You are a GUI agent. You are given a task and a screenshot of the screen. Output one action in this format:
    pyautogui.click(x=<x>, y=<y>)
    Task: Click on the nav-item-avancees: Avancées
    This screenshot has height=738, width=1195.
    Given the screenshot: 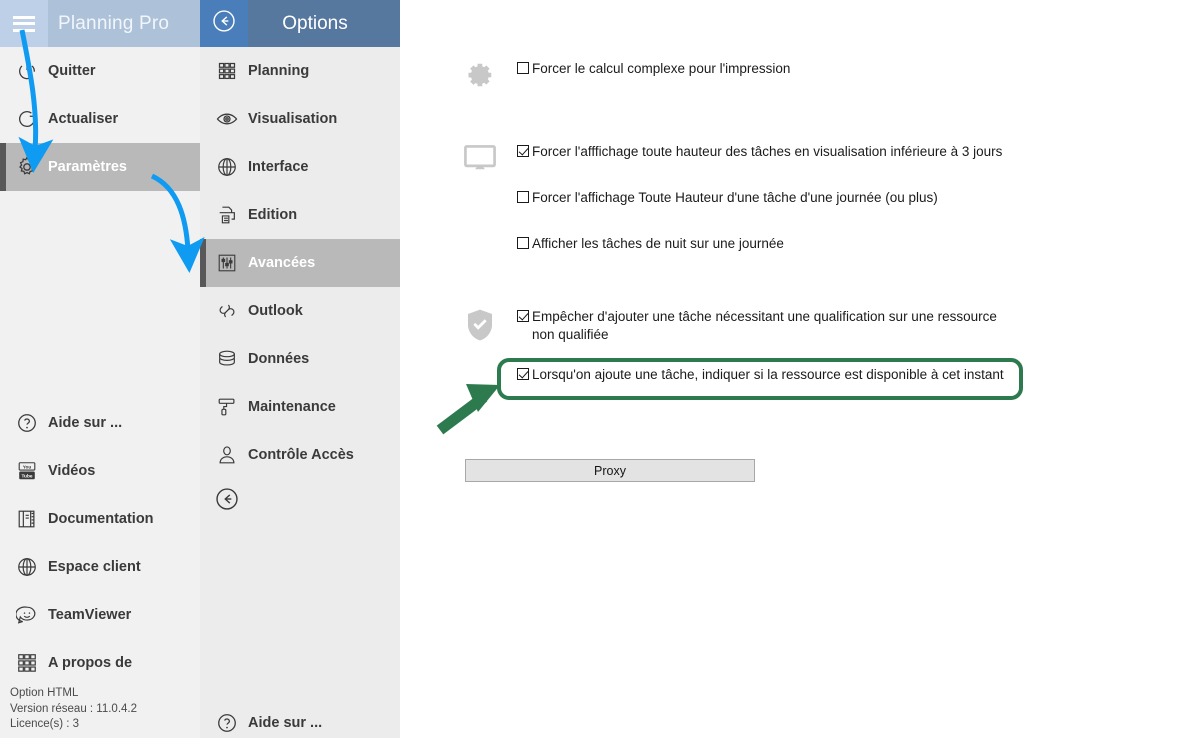 What is the action you would take?
    pyautogui.click(x=300, y=263)
    